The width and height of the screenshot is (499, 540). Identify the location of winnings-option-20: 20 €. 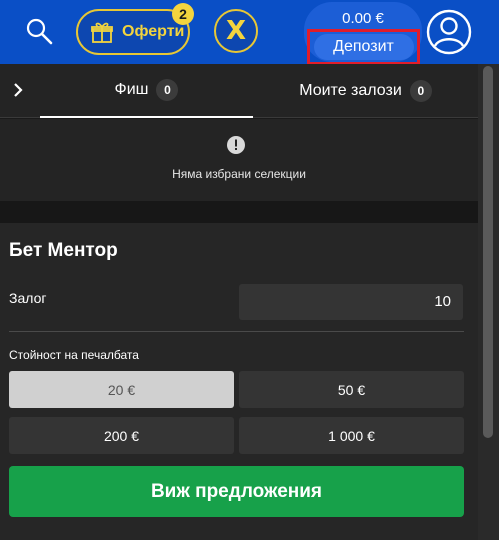
(121, 389).